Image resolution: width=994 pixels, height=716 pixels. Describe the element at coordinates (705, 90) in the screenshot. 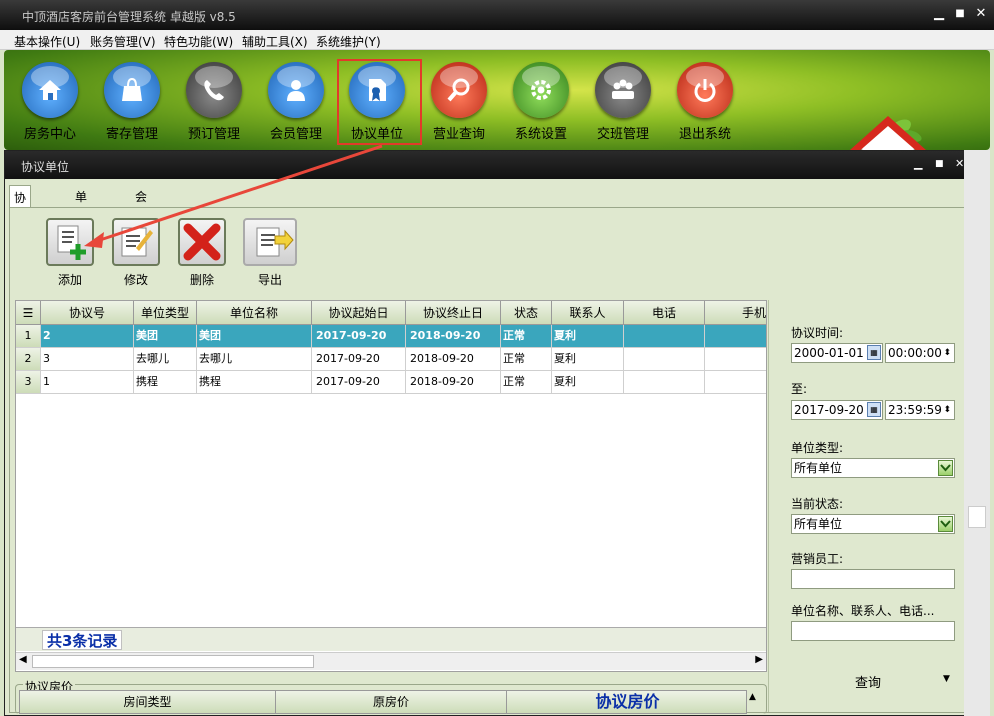

I see `power-icon` at that location.